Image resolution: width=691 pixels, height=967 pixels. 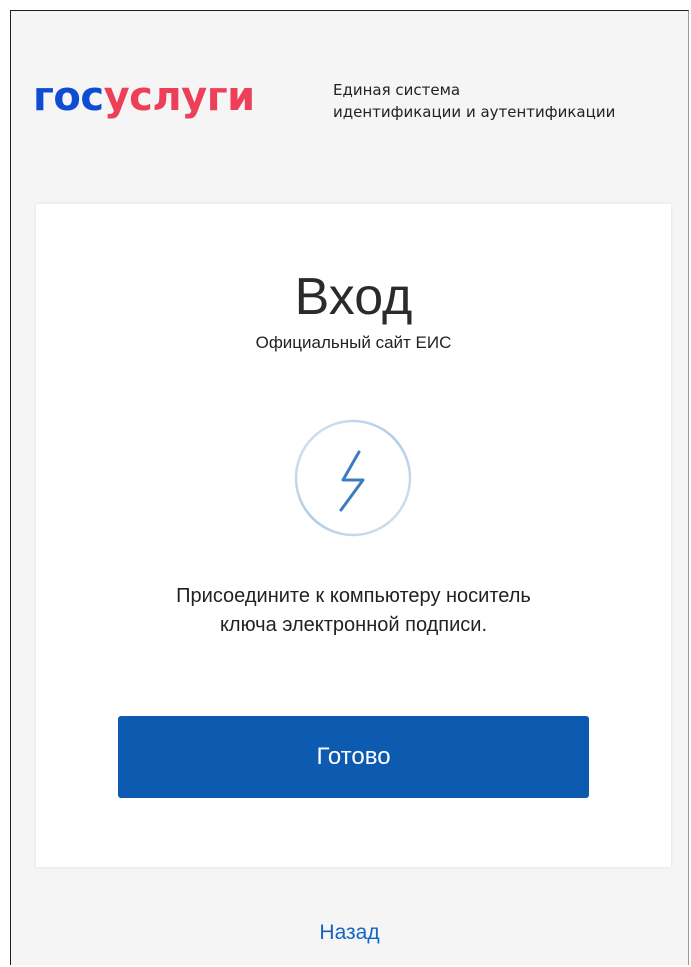 What do you see at coordinates (353, 342) in the screenshot?
I see `page-subtitle: Официальный сайт ЕИС` at bounding box center [353, 342].